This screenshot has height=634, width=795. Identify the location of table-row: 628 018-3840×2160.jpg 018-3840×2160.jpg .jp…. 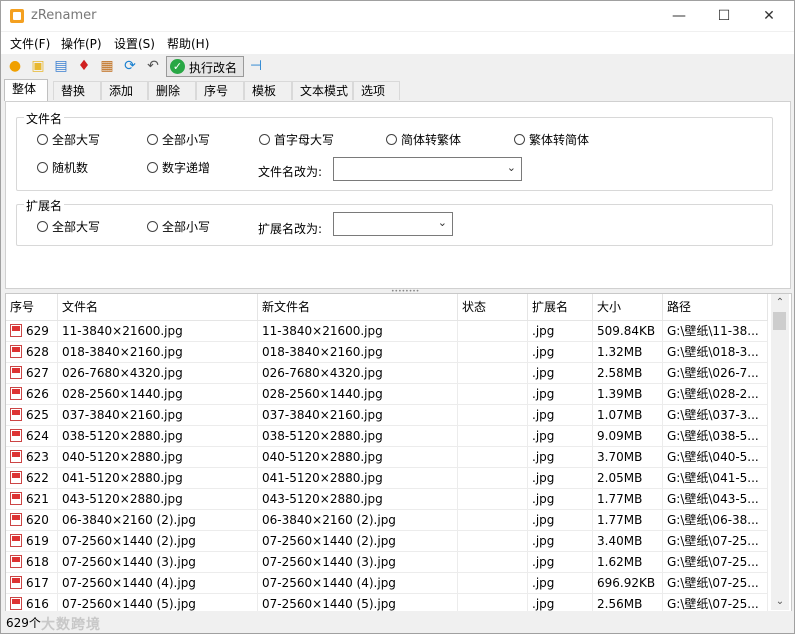
(387, 352).